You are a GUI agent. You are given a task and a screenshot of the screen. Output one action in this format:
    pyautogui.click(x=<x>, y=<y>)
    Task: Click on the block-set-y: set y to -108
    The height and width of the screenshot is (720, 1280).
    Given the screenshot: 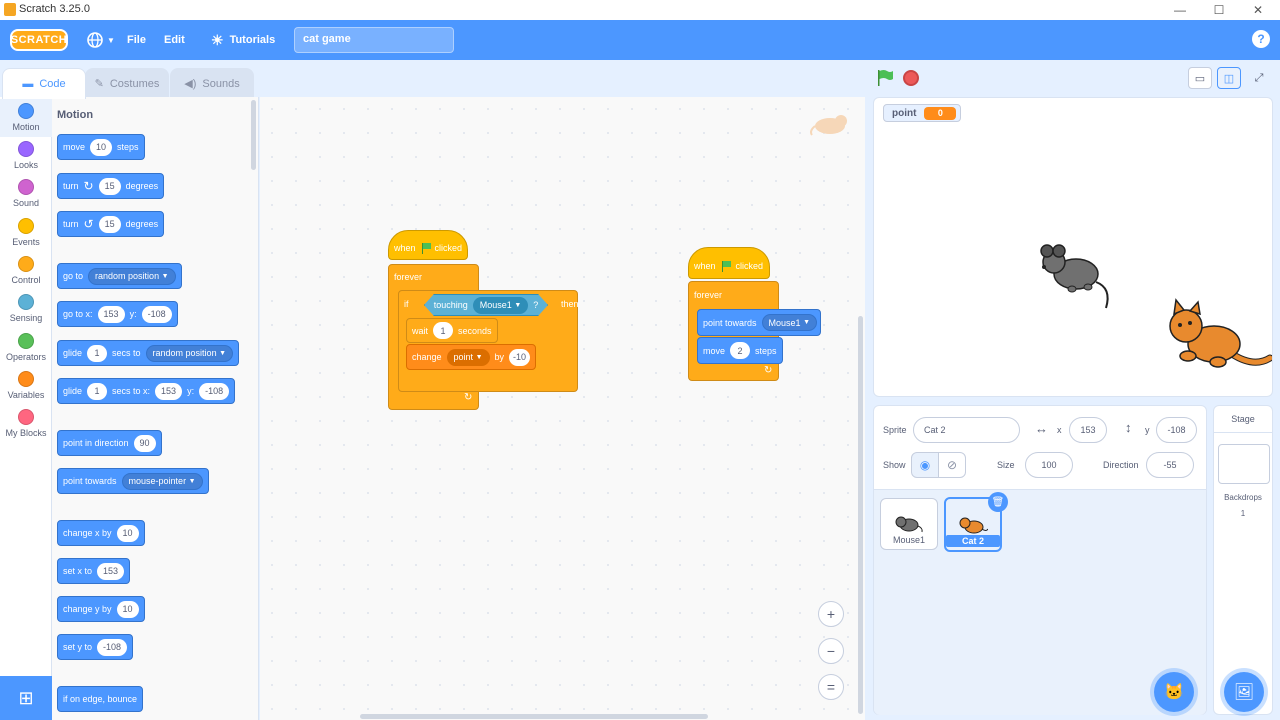 What is the action you would take?
    pyautogui.click(x=95, y=647)
    